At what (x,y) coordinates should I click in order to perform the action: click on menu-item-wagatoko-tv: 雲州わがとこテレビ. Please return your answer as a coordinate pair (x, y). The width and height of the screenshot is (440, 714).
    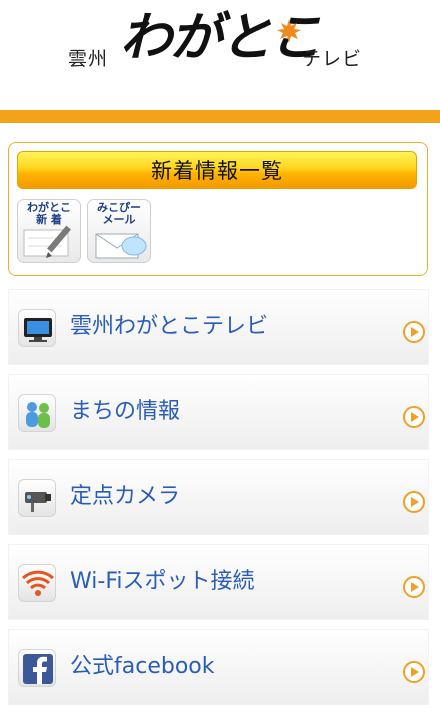
    Looking at the image, I should click on (218, 327).